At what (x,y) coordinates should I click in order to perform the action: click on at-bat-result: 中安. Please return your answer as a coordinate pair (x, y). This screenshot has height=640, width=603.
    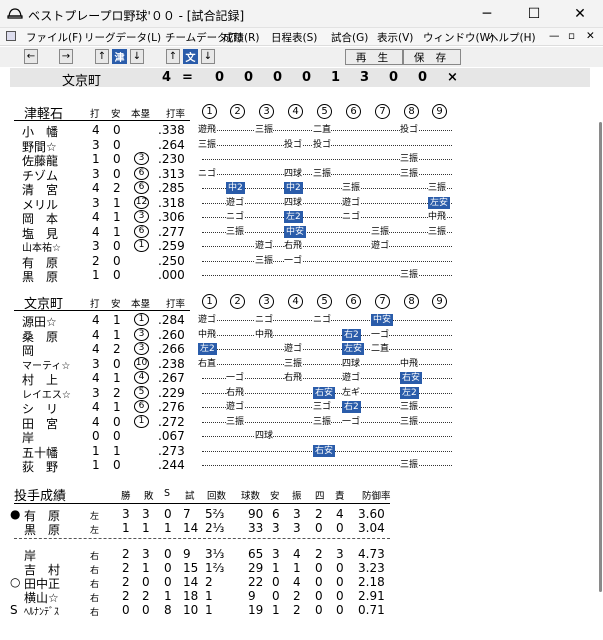
    Looking at the image, I should click on (295, 231).